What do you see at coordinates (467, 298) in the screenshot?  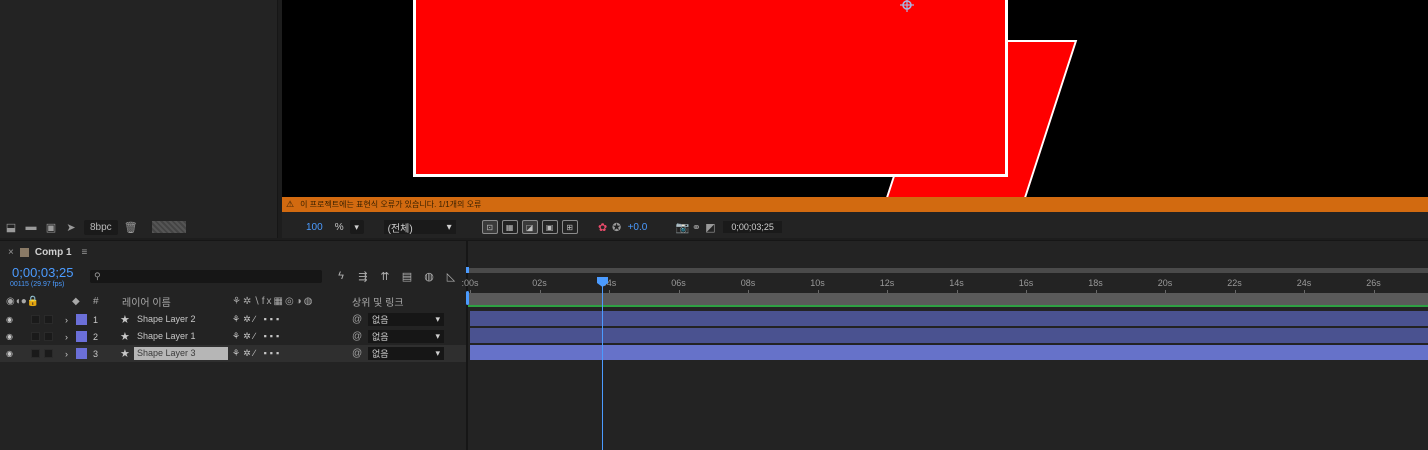 I see `comp-start-marker` at bounding box center [467, 298].